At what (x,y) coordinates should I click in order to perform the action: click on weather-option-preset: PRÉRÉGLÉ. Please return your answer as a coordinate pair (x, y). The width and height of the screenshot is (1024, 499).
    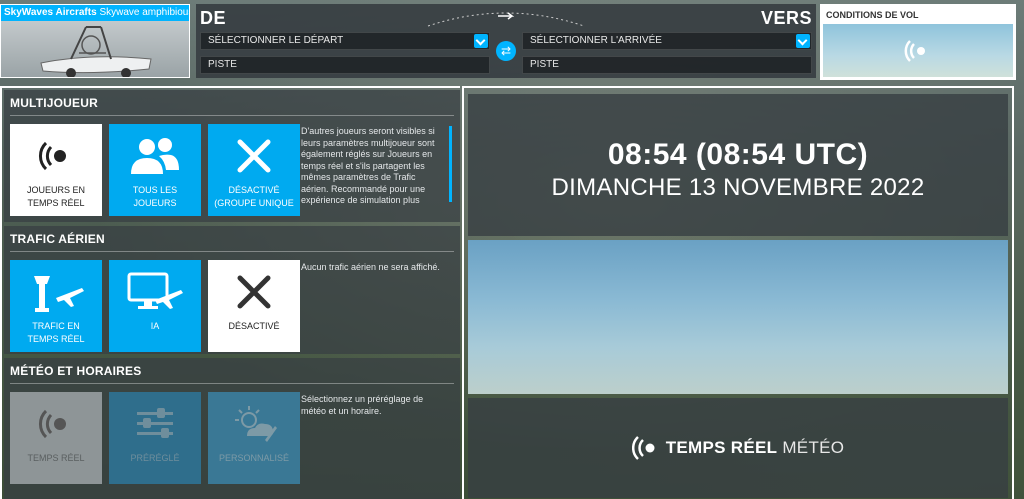
    Looking at the image, I should click on (155, 438).